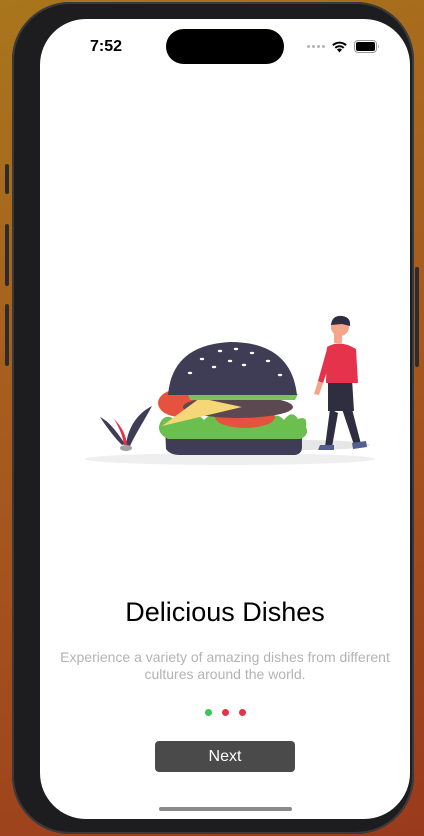 This screenshot has height=836, width=424. I want to click on home-indicator, so click(225, 809).